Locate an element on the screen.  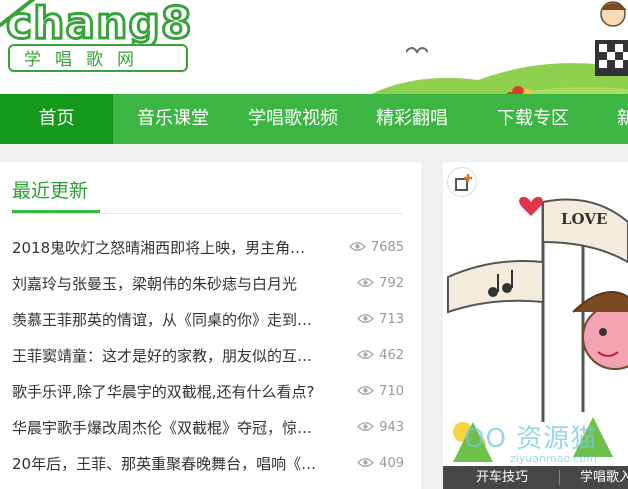
list-item: 刘嘉玲与张曼玉，梁朝伟的朱砂痣与白月光 792 is located at coordinates (208, 284).